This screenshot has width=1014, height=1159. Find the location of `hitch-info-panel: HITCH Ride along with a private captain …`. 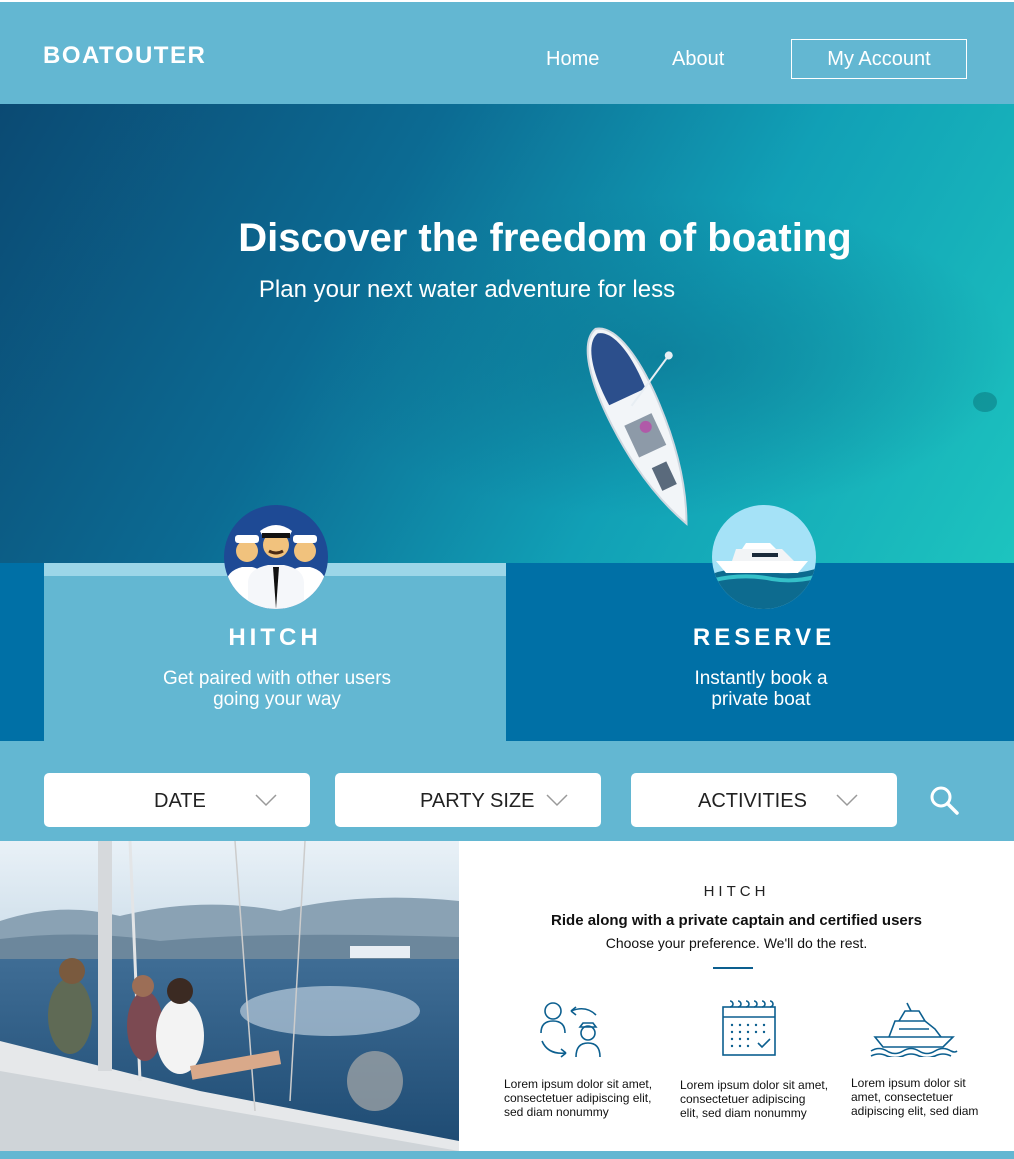

hitch-info-panel: HITCH Ride along with a private captain … is located at coordinates (736, 996).